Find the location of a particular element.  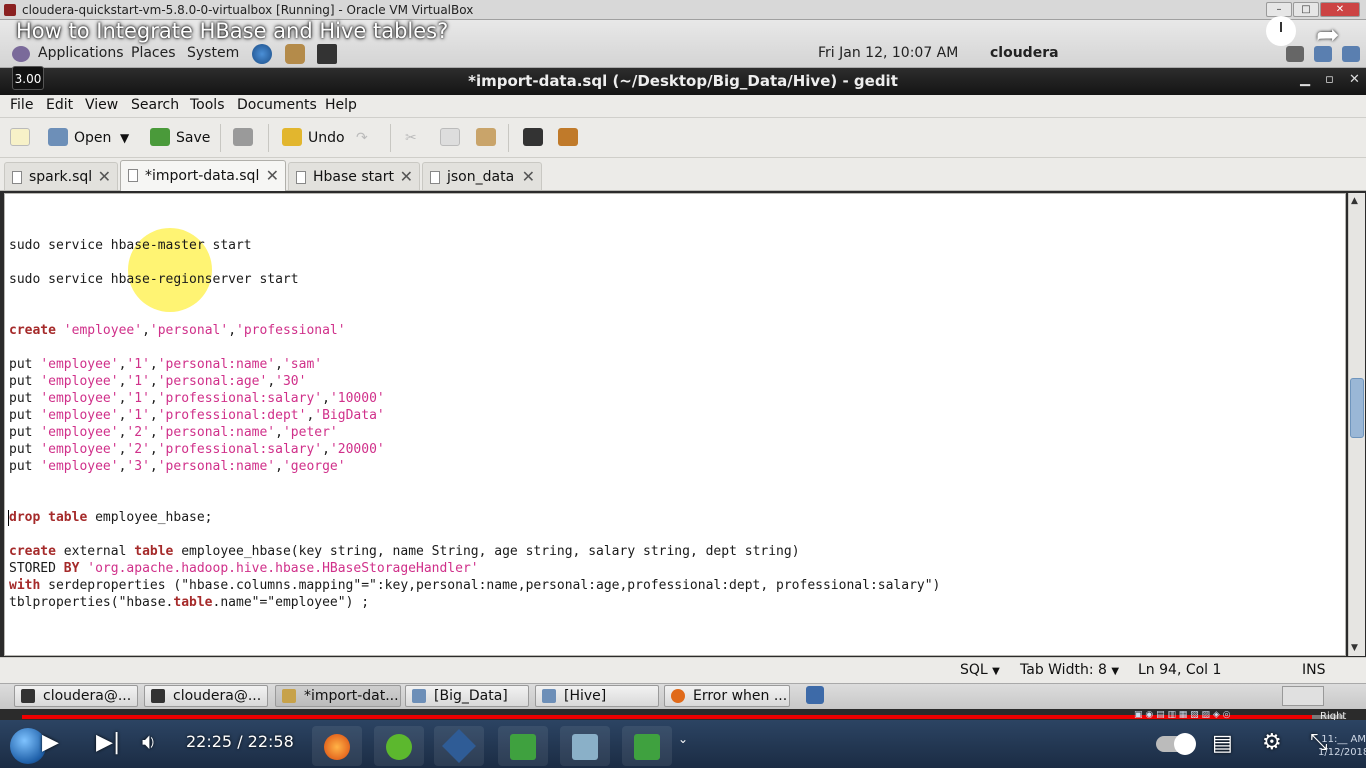

subtitles-icon: ▤ is located at coordinates (1222, 743).